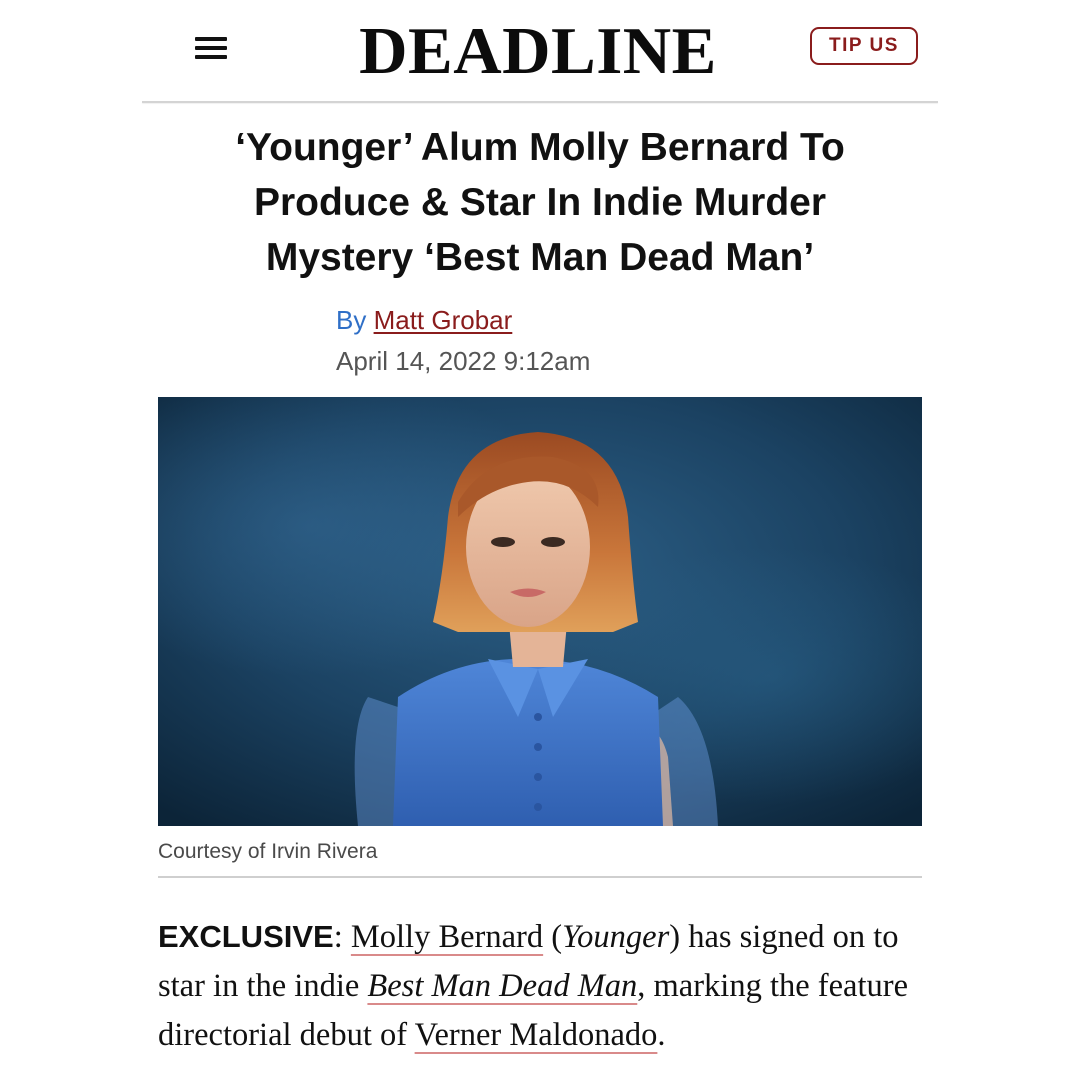 The height and width of the screenshot is (1080, 1080). I want to click on actor-link: Molly Bernard, so click(447, 937).